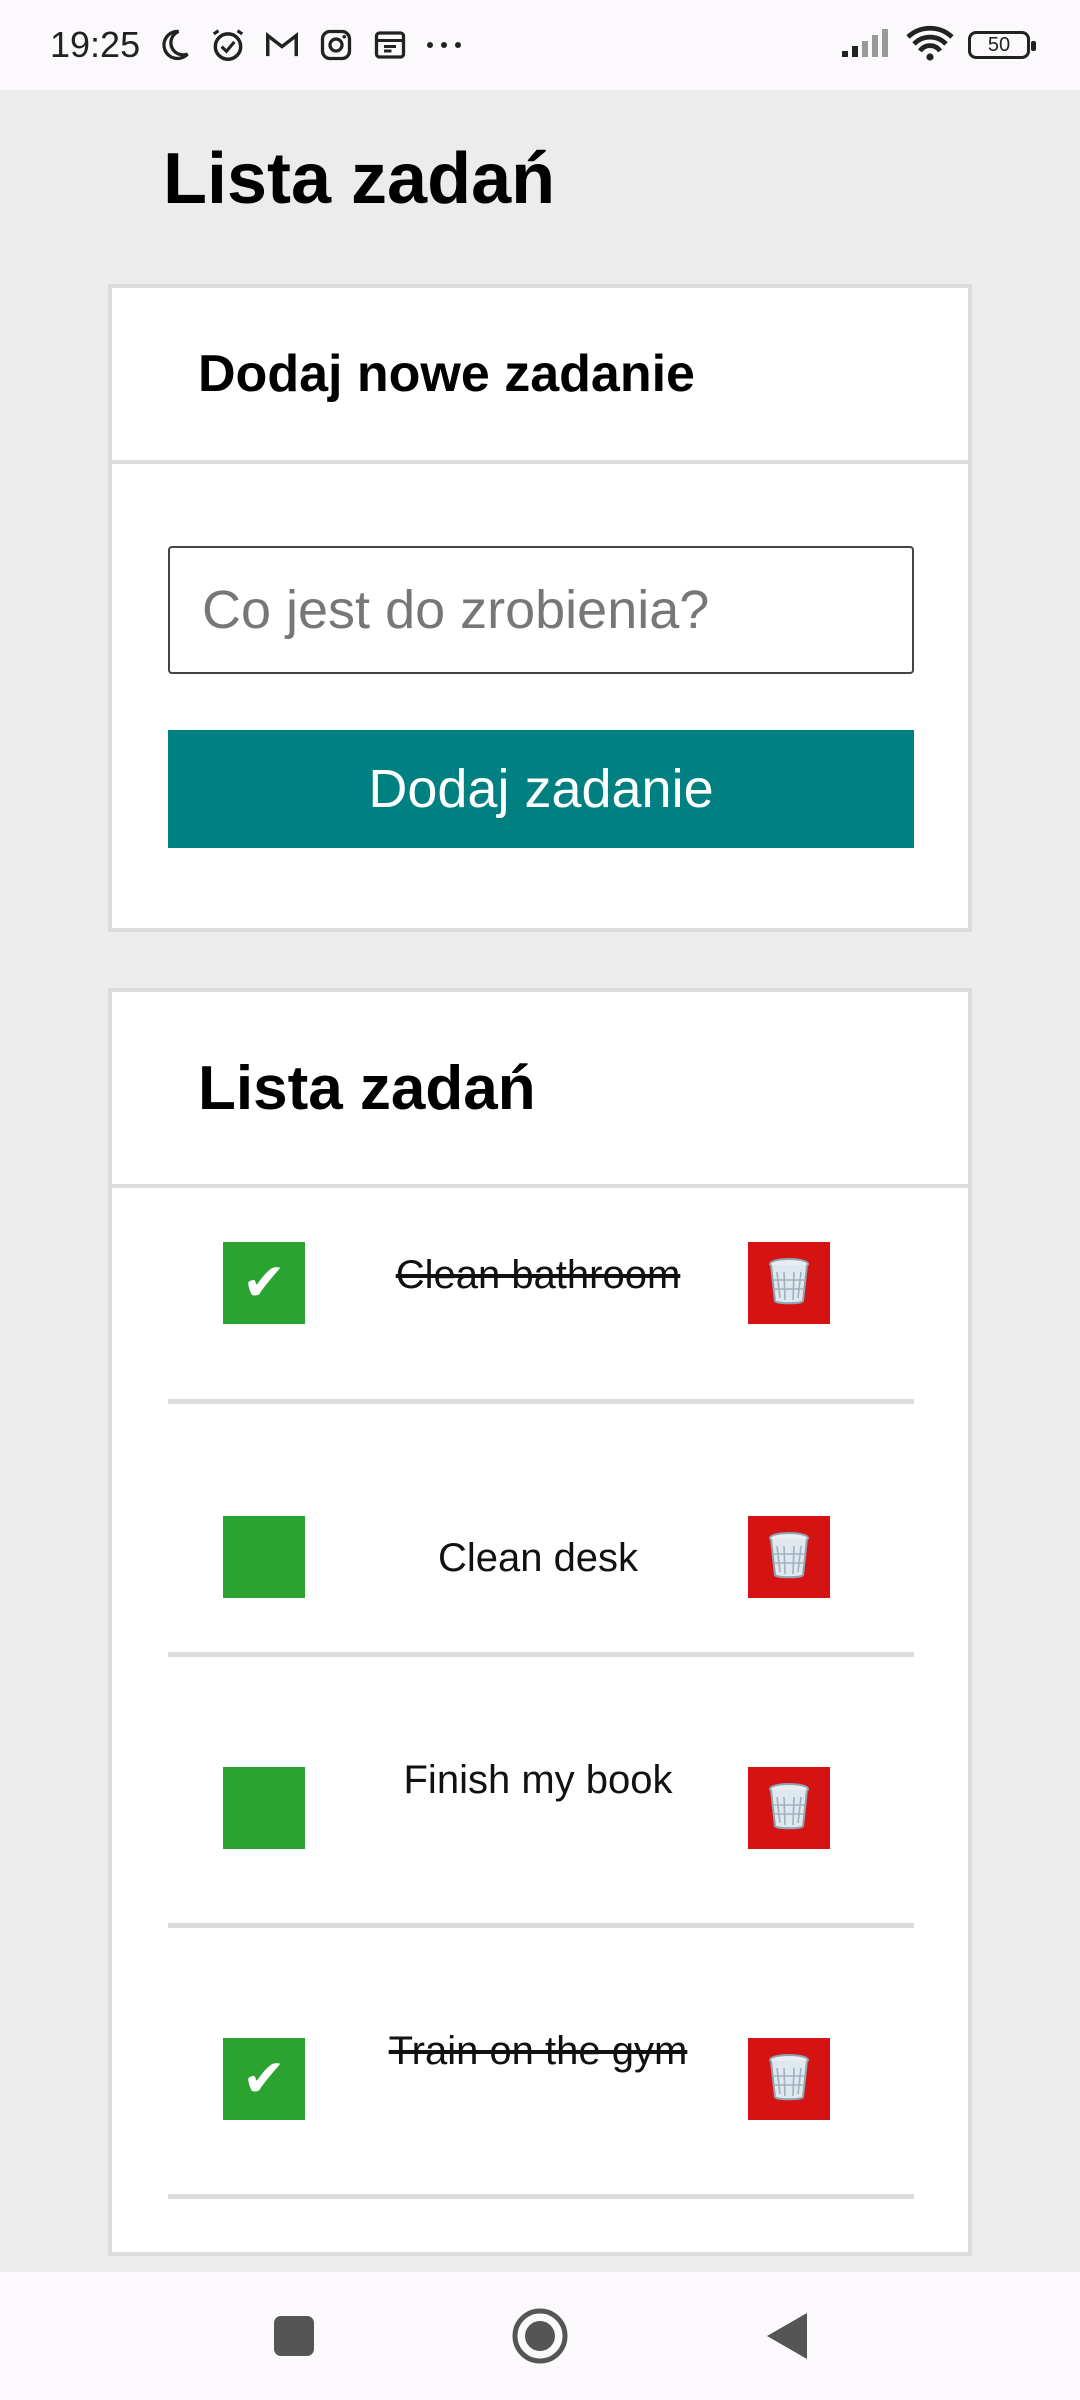 This screenshot has height=2400, width=1080. I want to click on task-row: ✔ Train on the gym, so click(541, 2063).